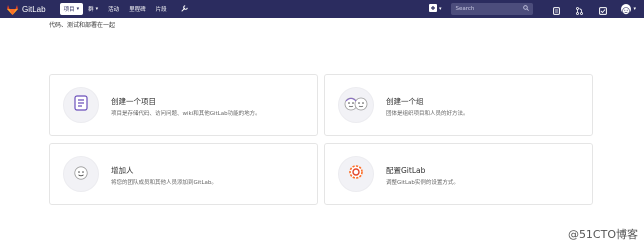  What do you see at coordinates (161, 9) in the screenshot?
I see `nav-snippets: 片段` at bounding box center [161, 9].